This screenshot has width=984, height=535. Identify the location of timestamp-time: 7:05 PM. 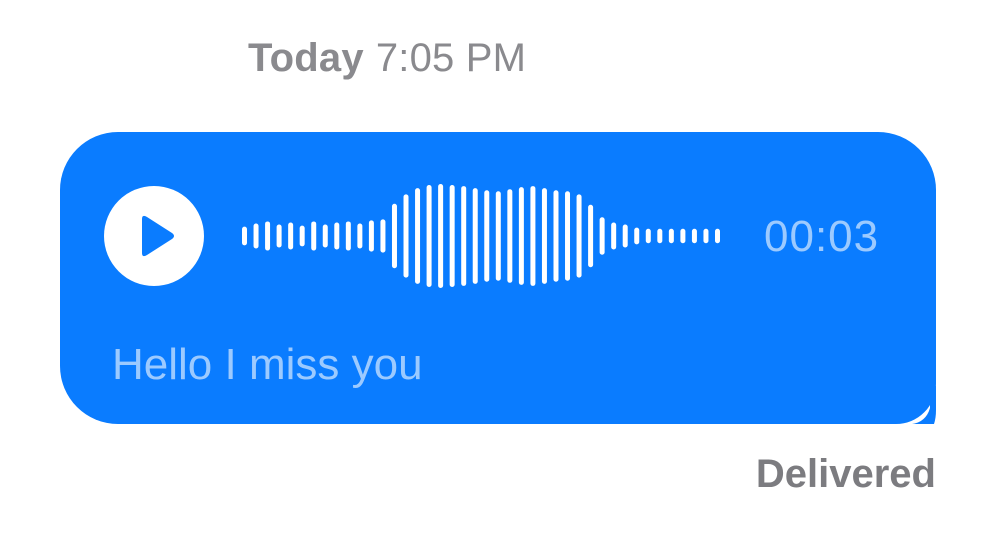
(451, 58).